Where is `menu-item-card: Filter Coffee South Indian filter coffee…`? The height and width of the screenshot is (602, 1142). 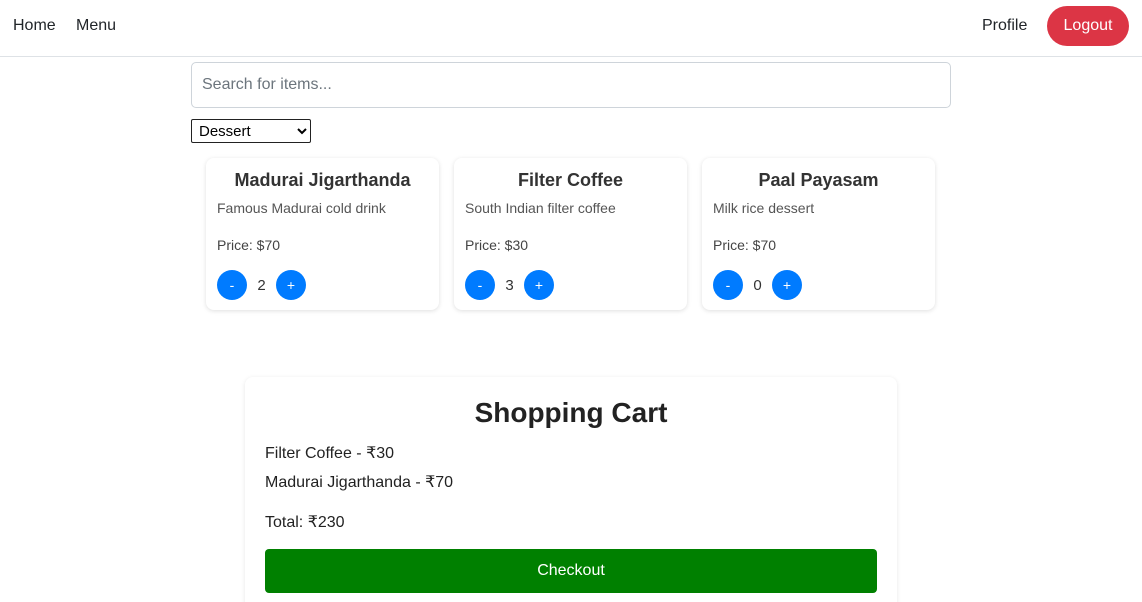 menu-item-card: Filter Coffee South Indian filter coffee… is located at coordinates (570, 234).